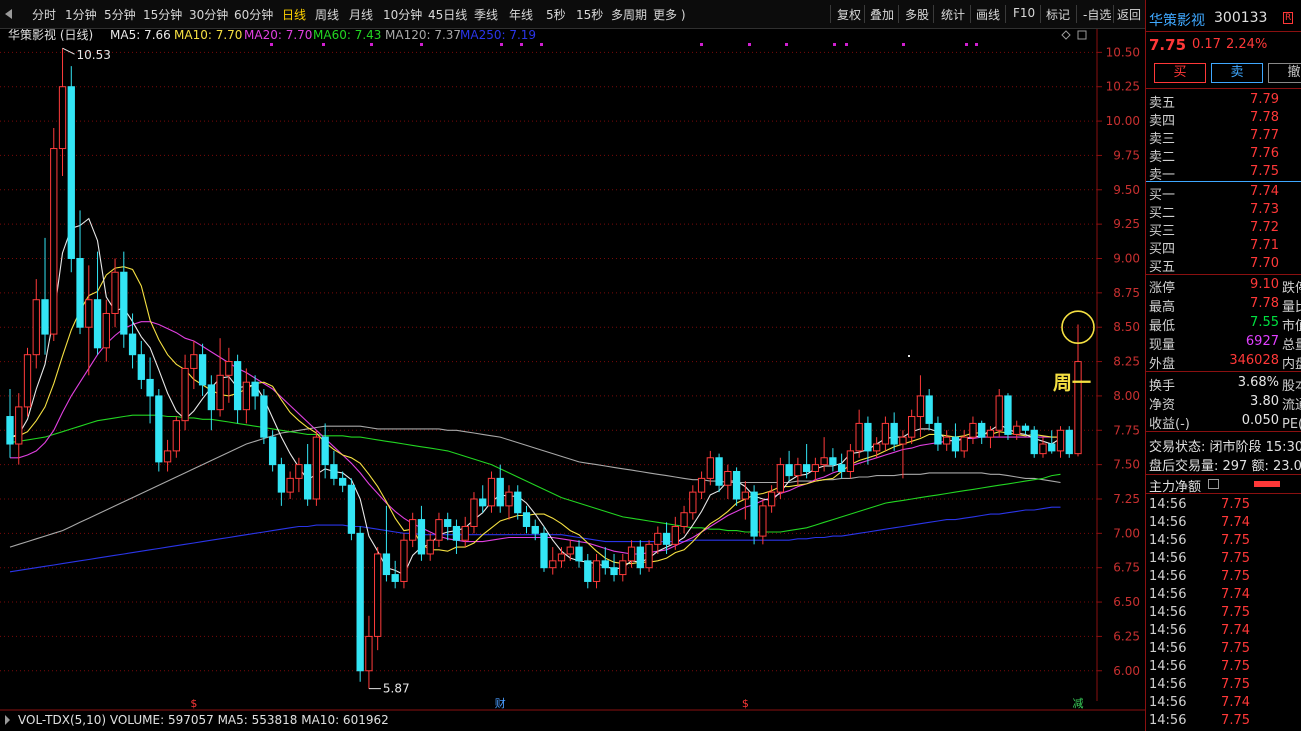 Image resolution: width=1301 pixels, height=731 pixels. What do you see at coordinates (81, 14) in the screenshot?
I see `period-tab: 1分钟` at bounding box center [81, 14].